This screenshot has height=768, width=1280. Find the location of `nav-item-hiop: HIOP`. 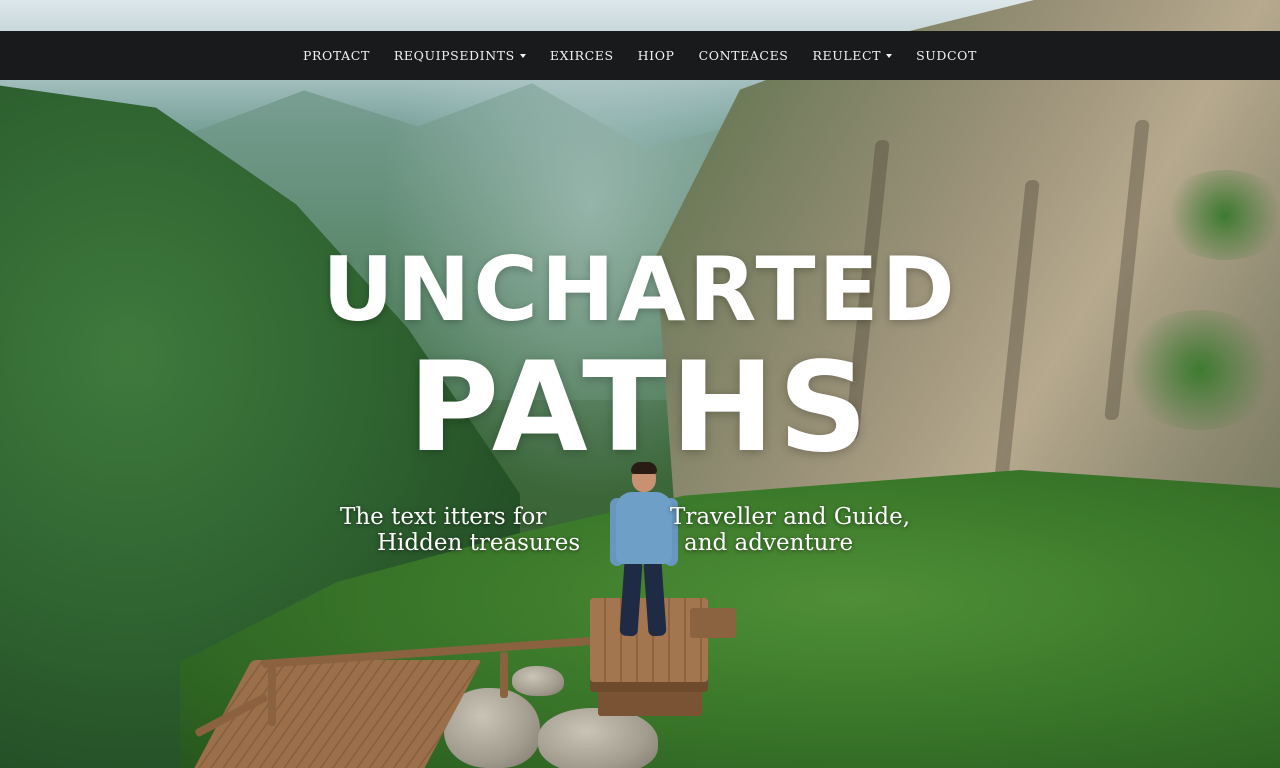

nav-item-hiop: HIOP is located at coordinates (656, 55).